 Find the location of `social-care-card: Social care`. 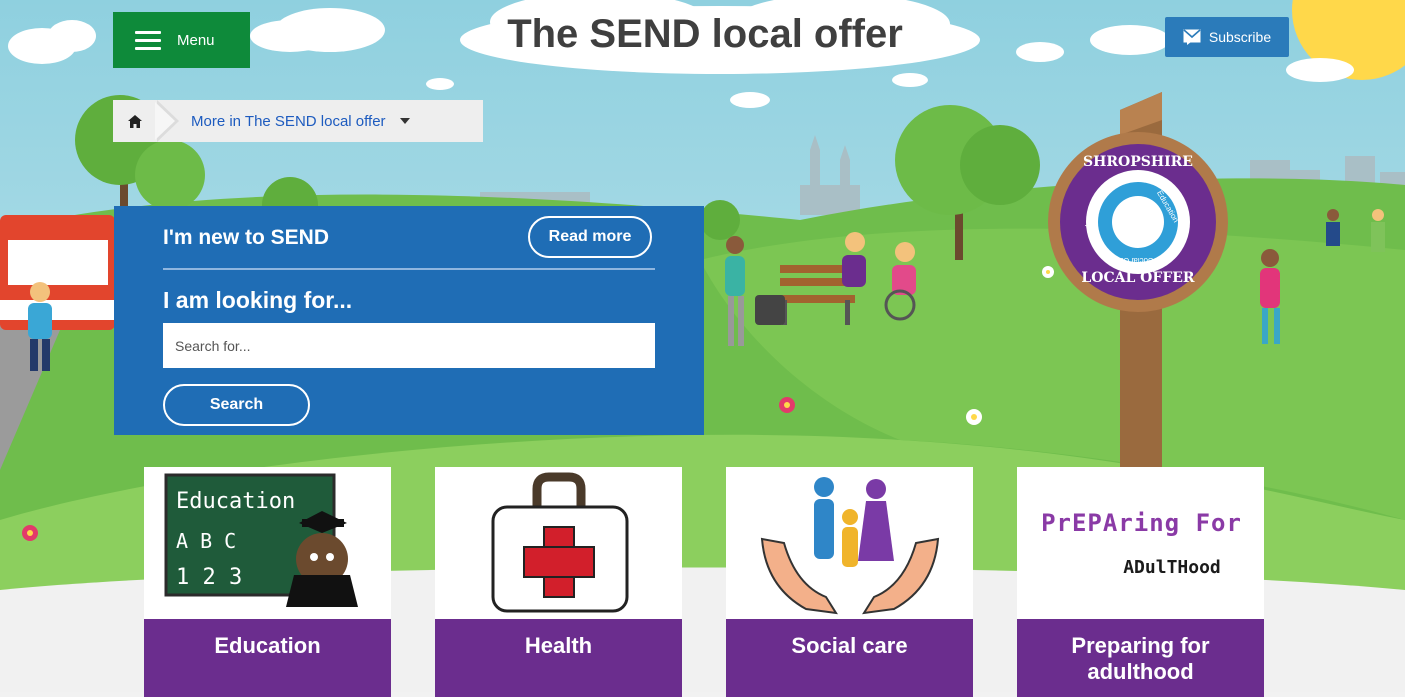

social-care-card: Social care is located at coordinates (849, 582).